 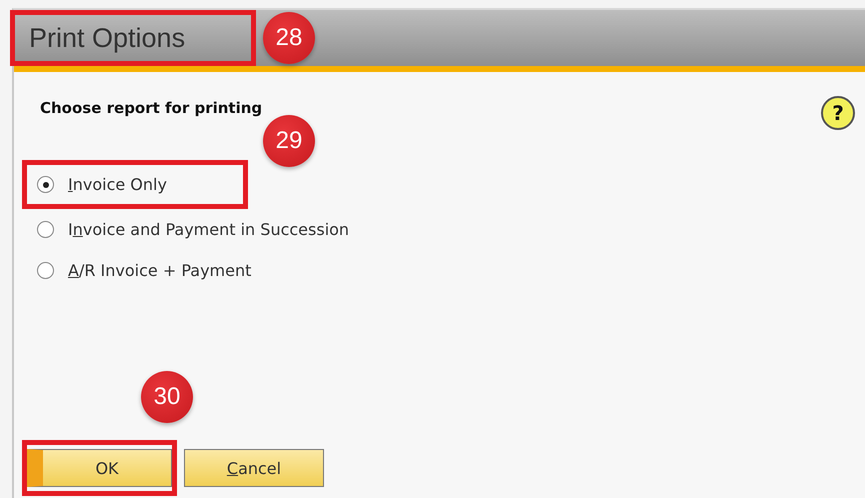 What do you see at coordinates (167, 397) in the screenshot?
I see `callout-number: 30` at bounding box center [167, 397].